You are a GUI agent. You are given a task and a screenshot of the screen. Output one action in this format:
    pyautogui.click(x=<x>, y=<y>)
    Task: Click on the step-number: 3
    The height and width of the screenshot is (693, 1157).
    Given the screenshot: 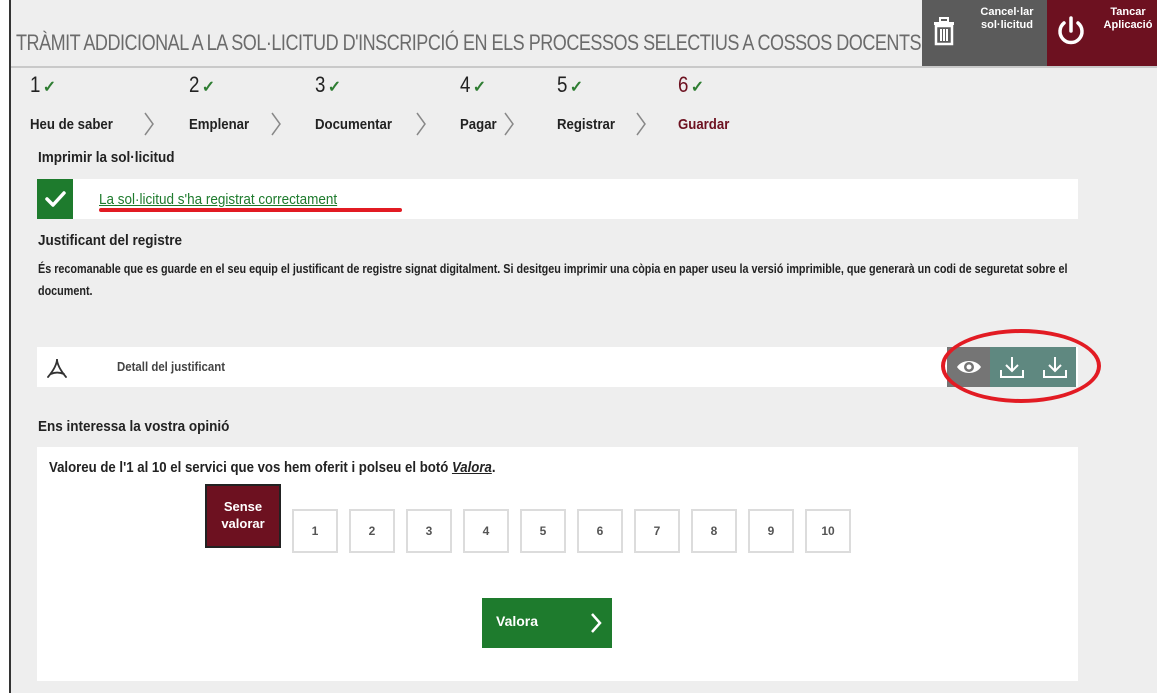 What is the action you would take?
    pyautogui.click(x=320, y=84)
    